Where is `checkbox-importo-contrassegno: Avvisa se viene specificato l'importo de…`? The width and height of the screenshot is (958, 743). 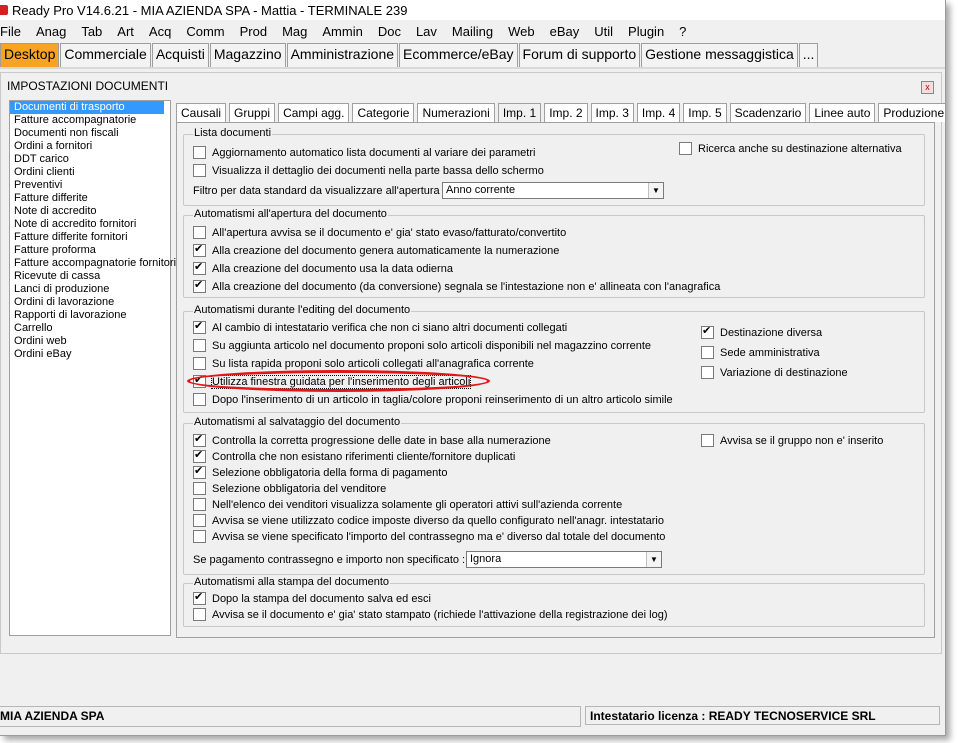
checkbox-importo-contrassegno: Avvisa se viene specificato l'importo de… is located at coordinates (429, 536).